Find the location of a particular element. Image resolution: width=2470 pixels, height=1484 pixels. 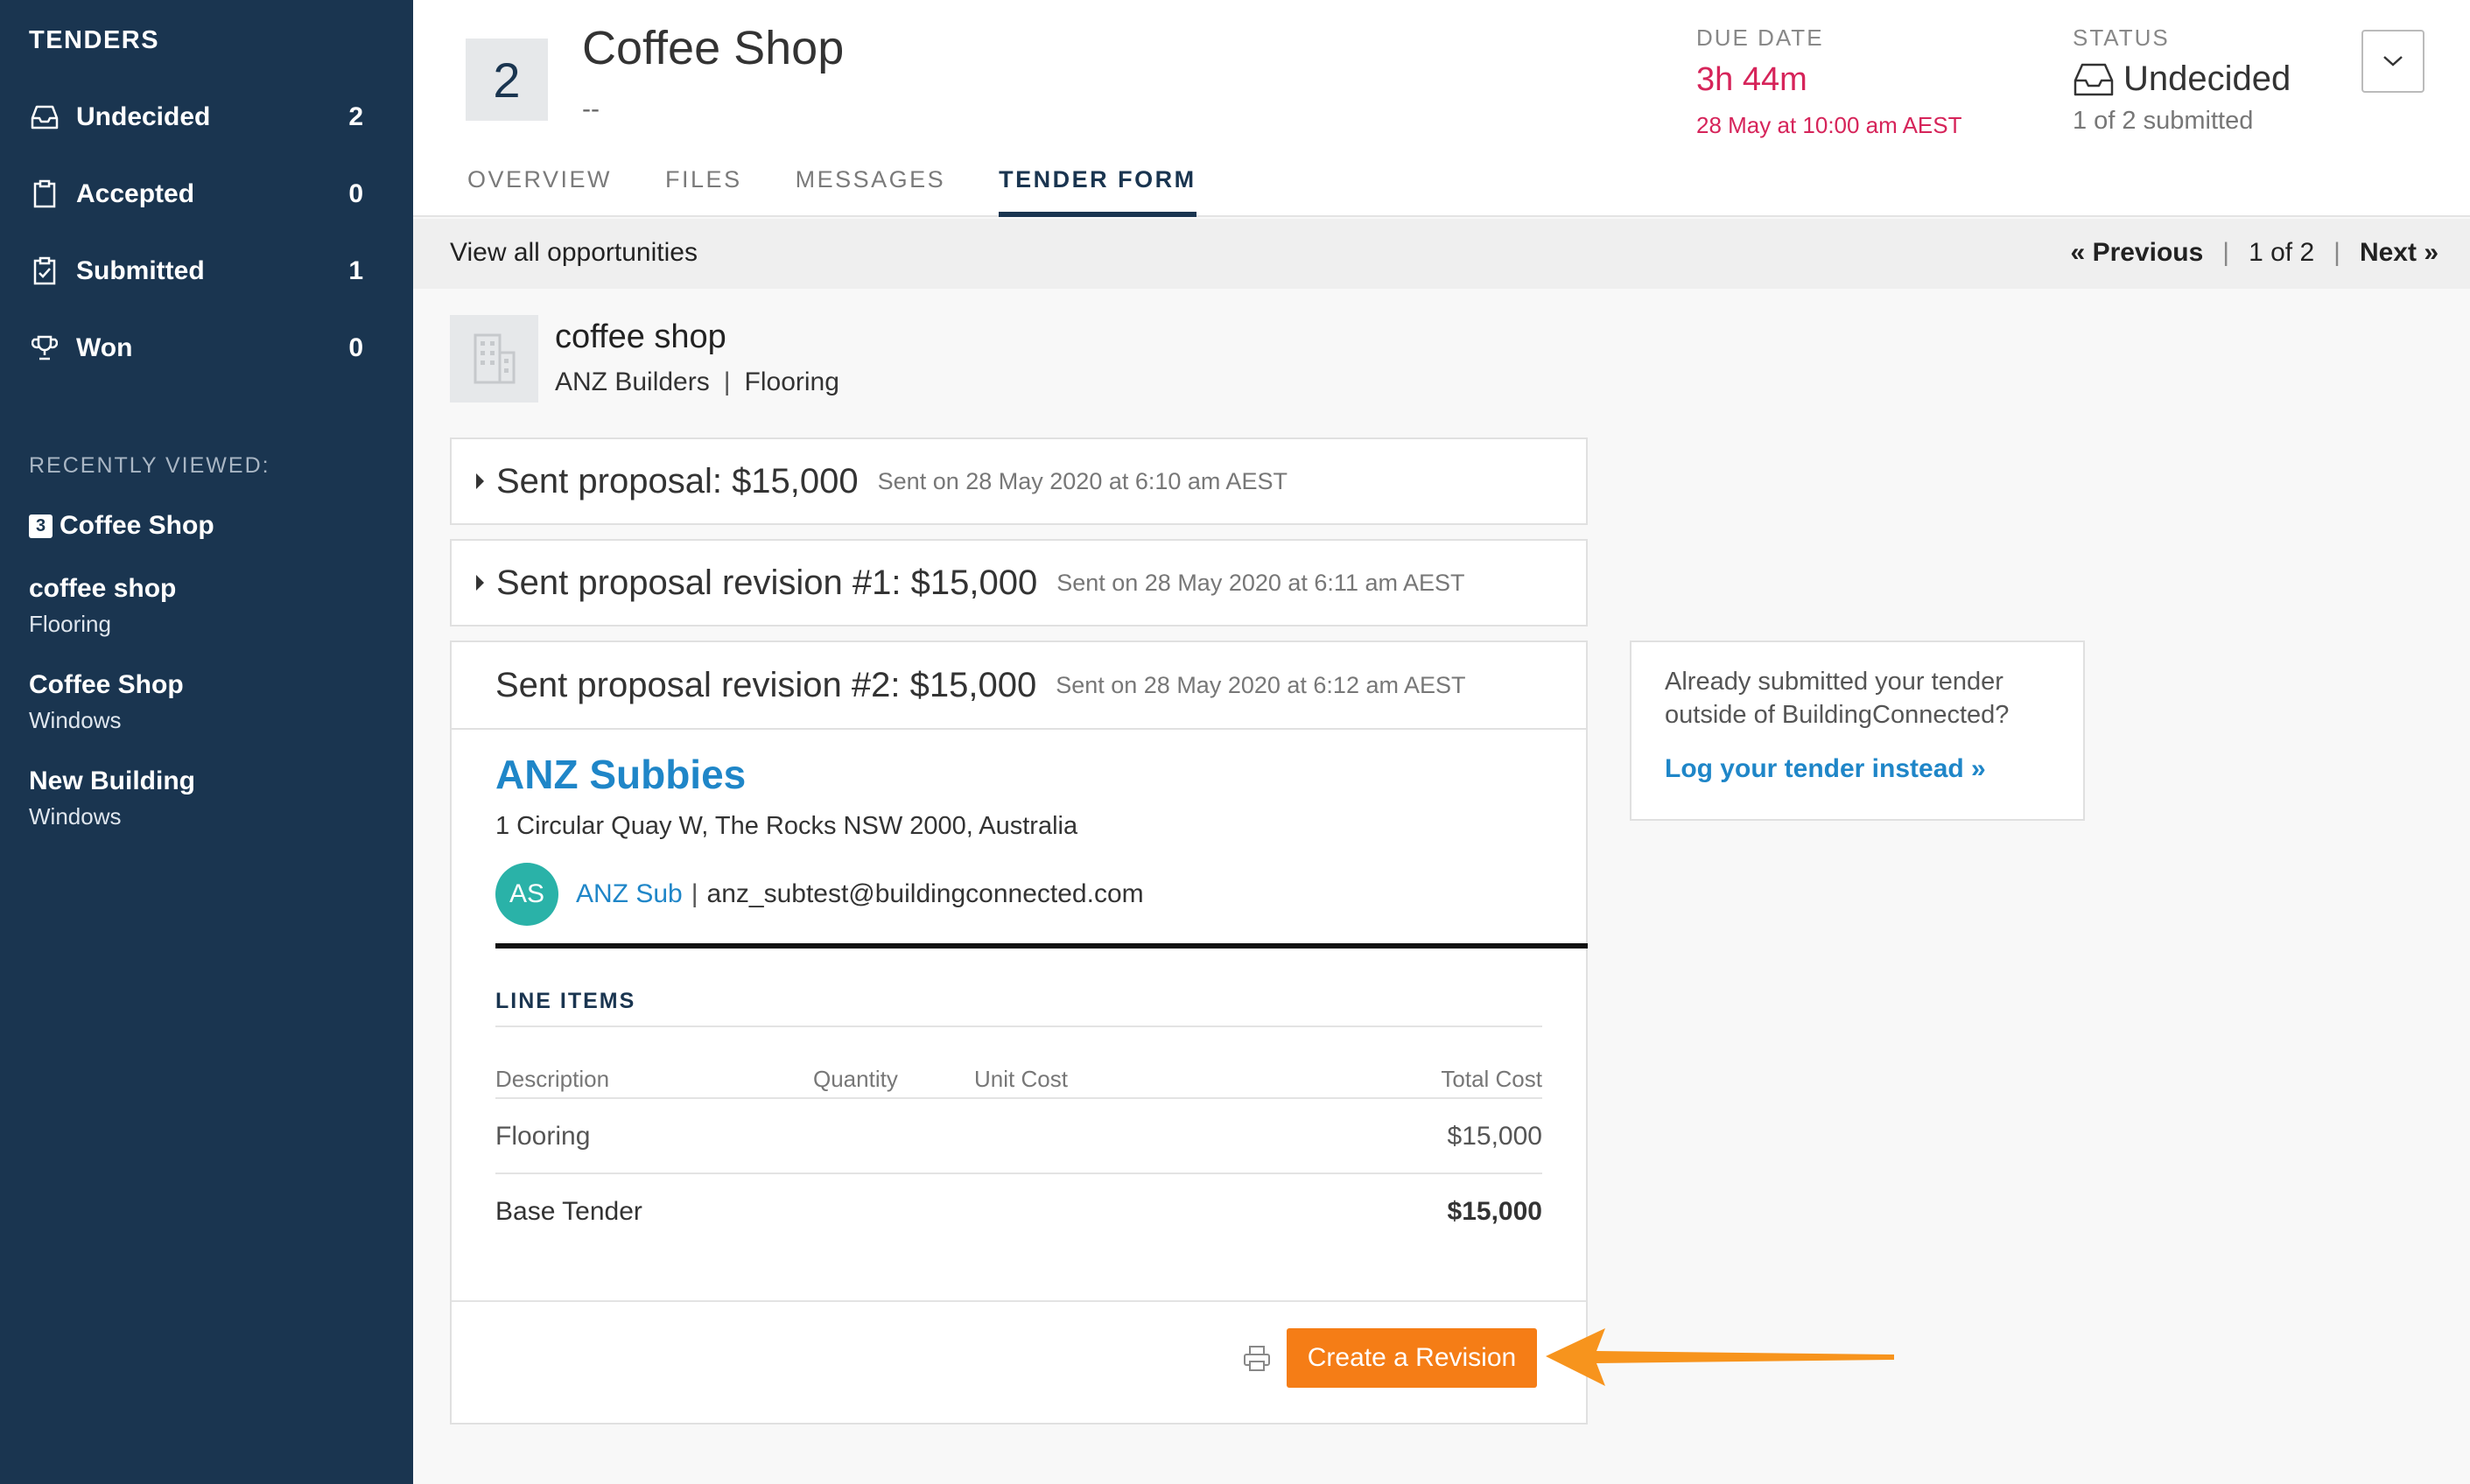

proposal-title: Sent proposal: $15,000 is located at coordinates (677, 480).